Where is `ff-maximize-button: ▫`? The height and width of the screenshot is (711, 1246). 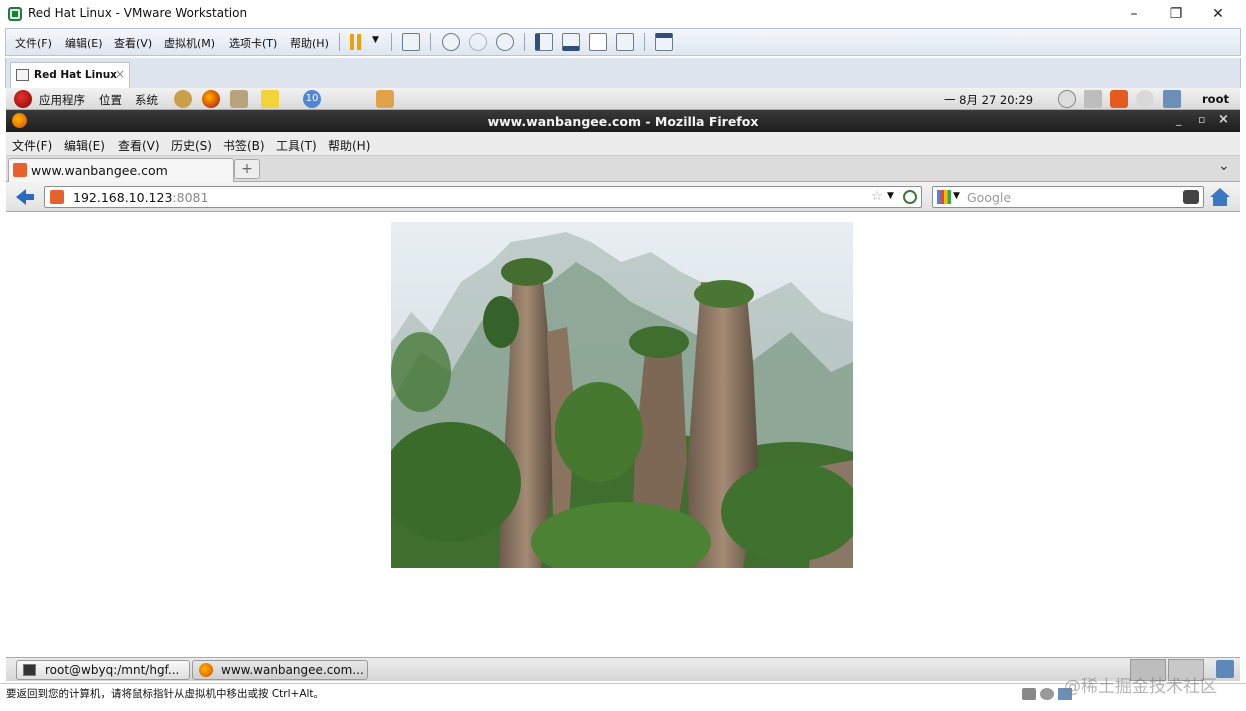 ff-maximize-button: ▫ is located at coordinates (1201, 119).